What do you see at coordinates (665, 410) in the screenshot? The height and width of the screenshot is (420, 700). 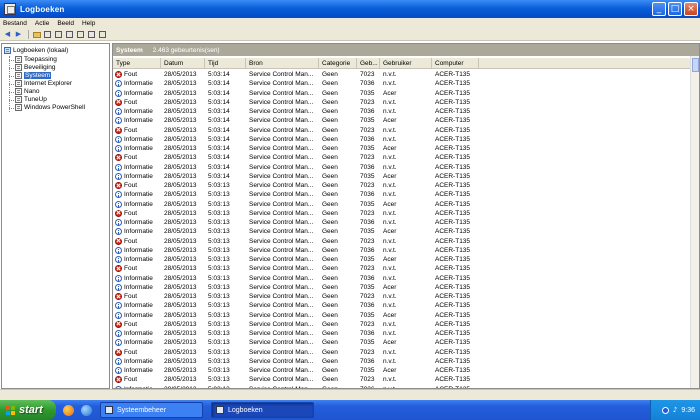 I see `network-icon` at bounding box center [665, 410].